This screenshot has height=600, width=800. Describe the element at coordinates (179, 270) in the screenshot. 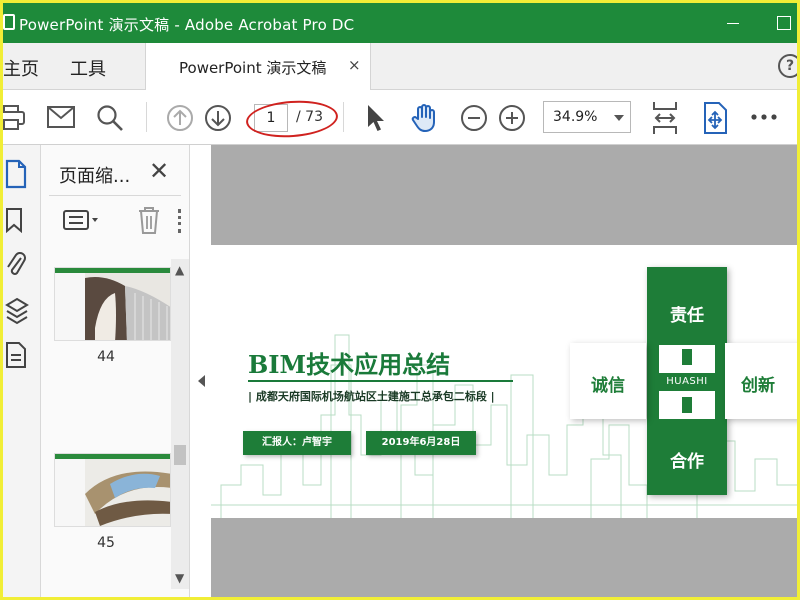

I see `scroll-up-icon: ▲` at that location.